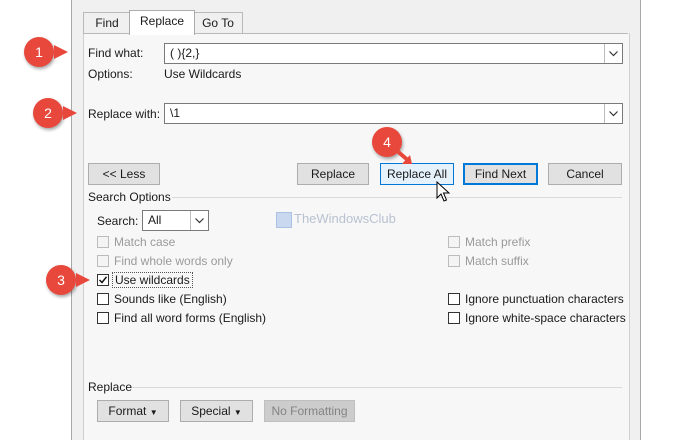  What do you see at coordinates (211, 411) in the screenshot?
I see `special-button-label: Special` at bounding box center [211, 411].